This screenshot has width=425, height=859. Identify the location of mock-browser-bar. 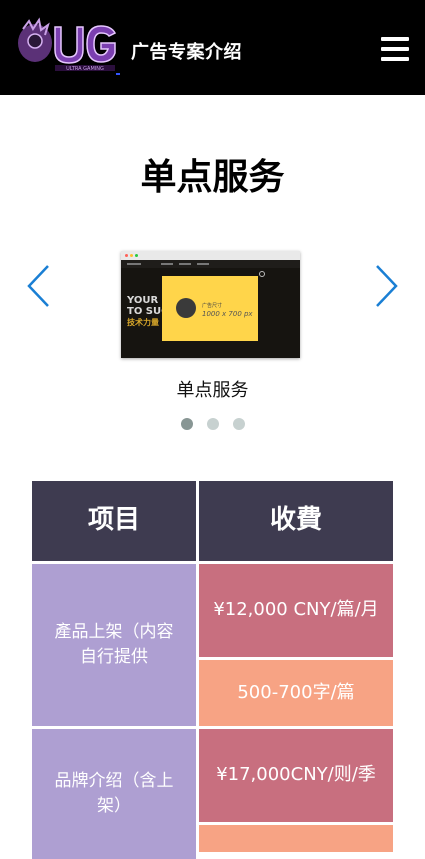
(210, 255).